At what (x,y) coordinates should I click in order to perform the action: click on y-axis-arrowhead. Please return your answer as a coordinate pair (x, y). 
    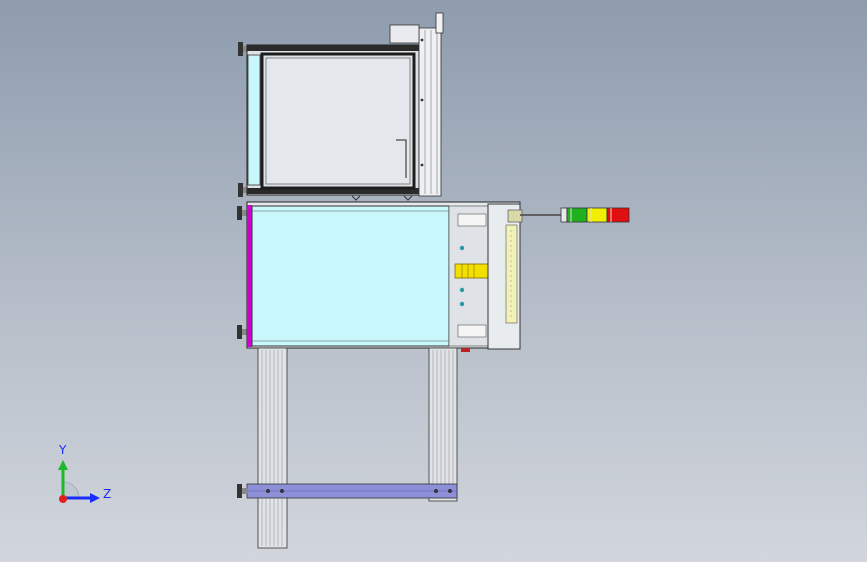
    Looking at the image, I should click on (63, 465).